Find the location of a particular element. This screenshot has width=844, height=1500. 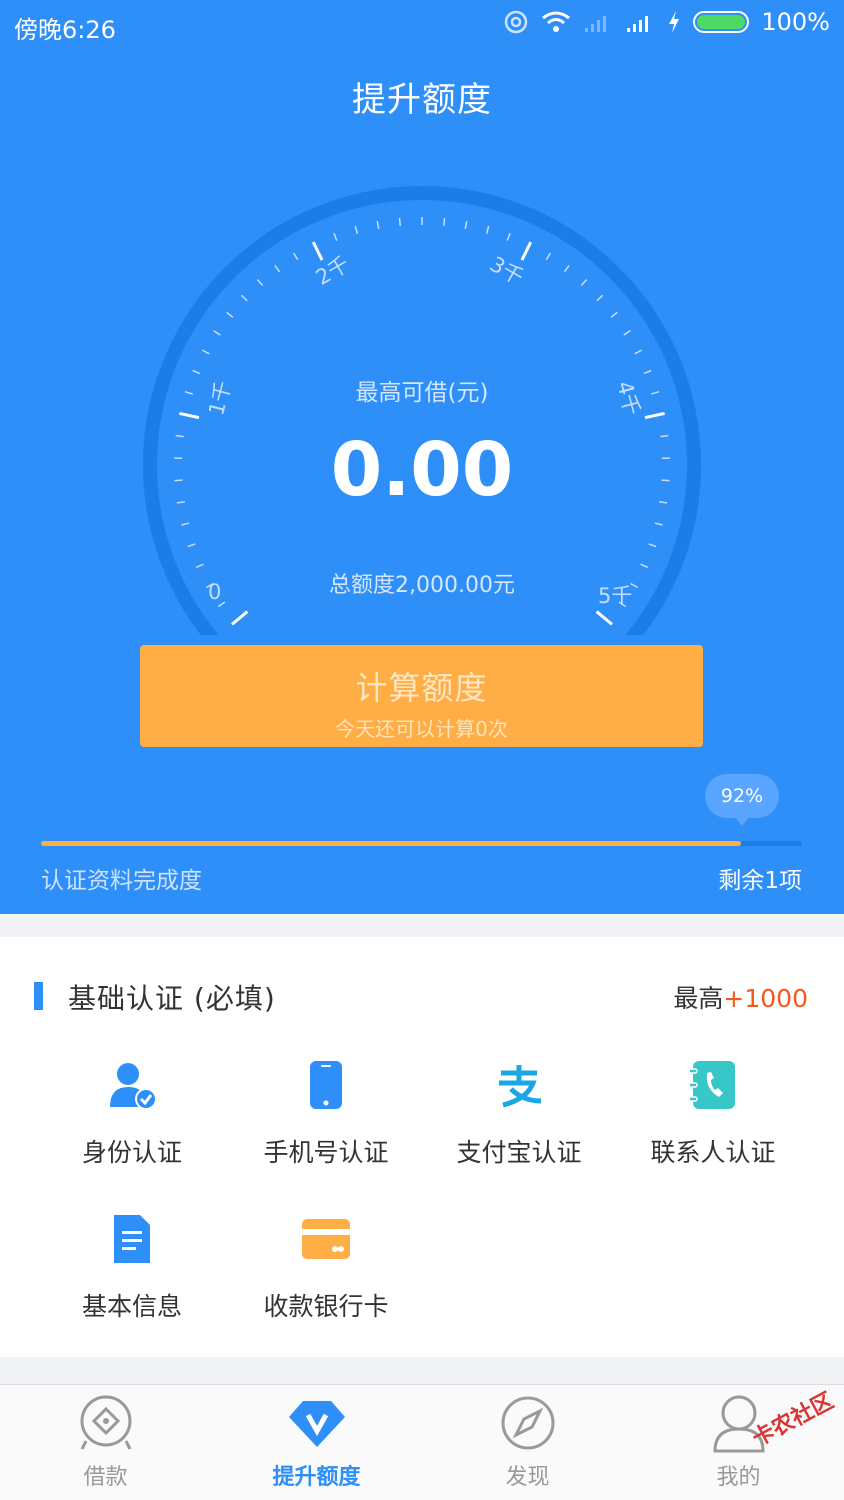

status-bar: 傍晚6:26 100% is located at coordinates (422, 25).